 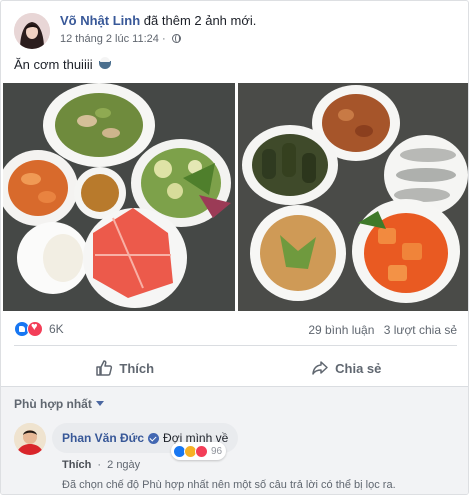 I want to click on rice-bowl-icon, so click(x=105, y=63).